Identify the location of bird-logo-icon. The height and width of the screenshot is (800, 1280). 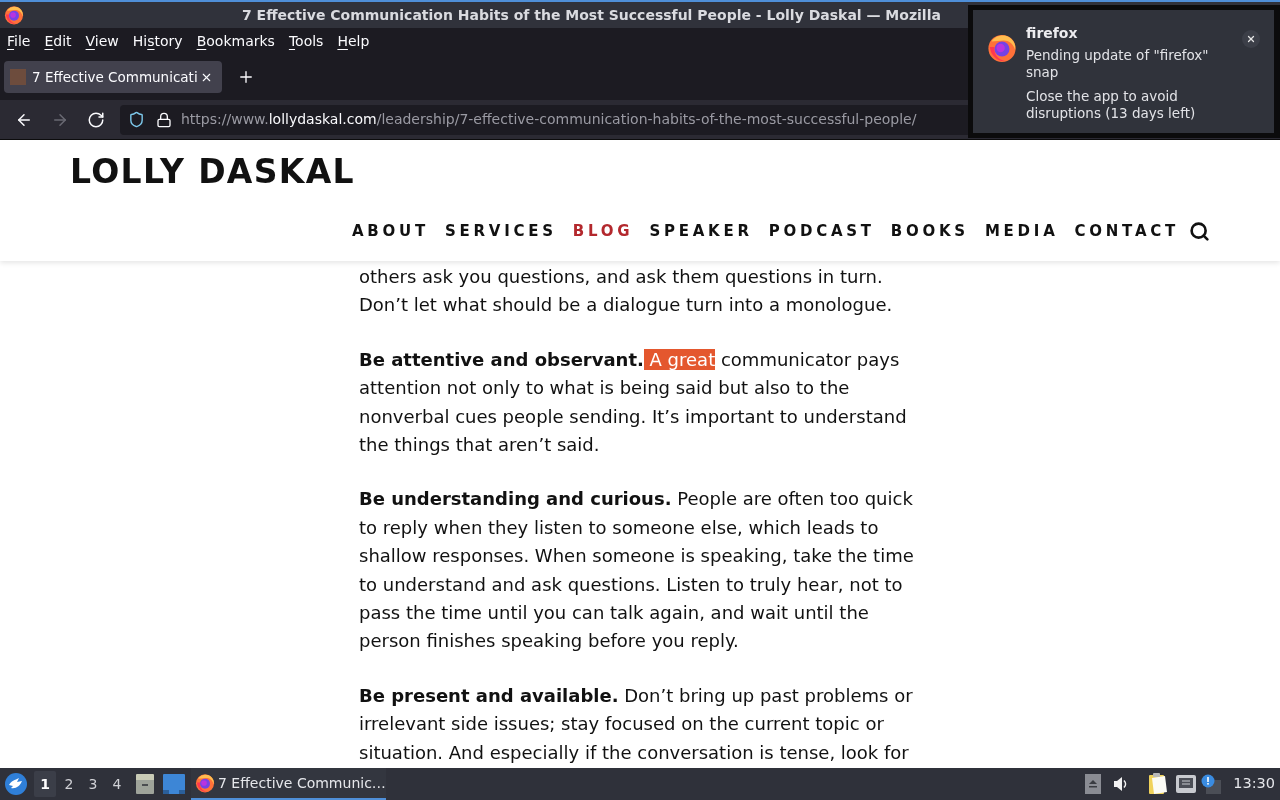
(16, 784).